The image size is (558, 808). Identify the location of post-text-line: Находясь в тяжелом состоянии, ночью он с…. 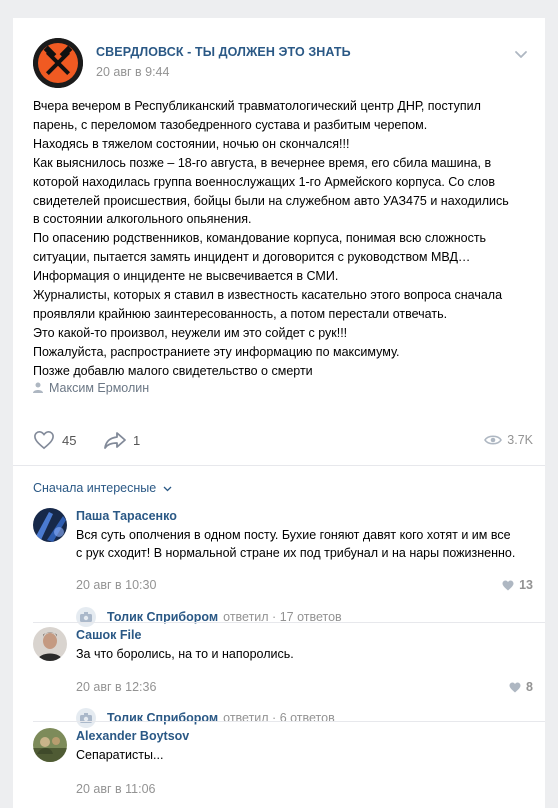
(191, 143).